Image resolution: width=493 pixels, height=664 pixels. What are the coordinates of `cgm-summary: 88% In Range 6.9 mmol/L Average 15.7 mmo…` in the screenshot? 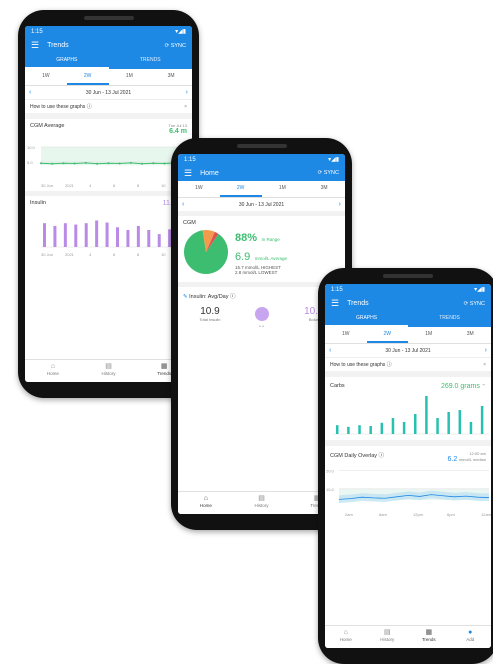 It's located at (261, 254).